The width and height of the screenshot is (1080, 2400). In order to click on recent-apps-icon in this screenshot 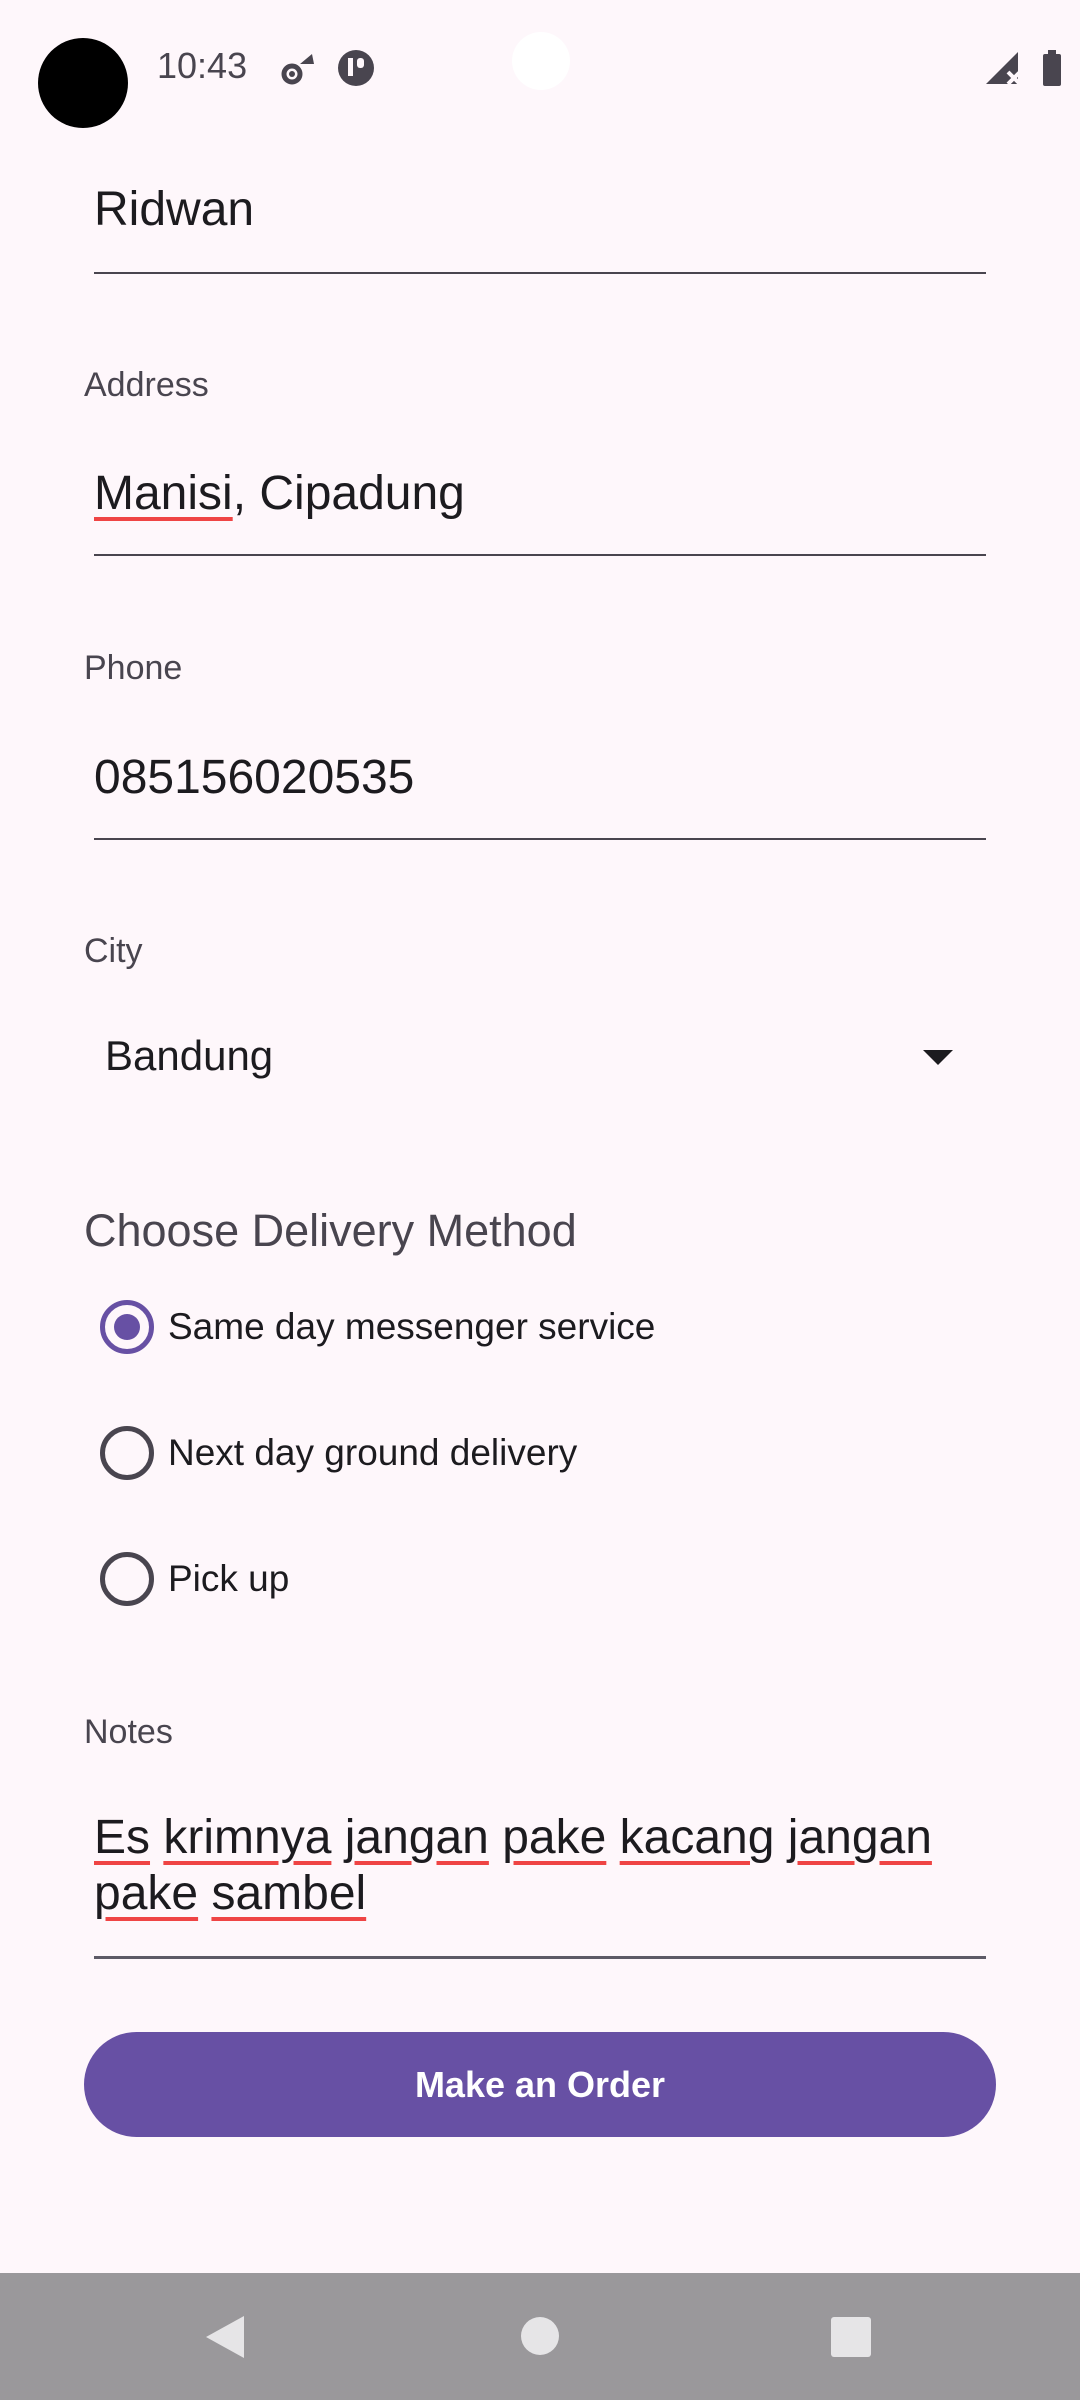, I will do `click(851, 2337)`.